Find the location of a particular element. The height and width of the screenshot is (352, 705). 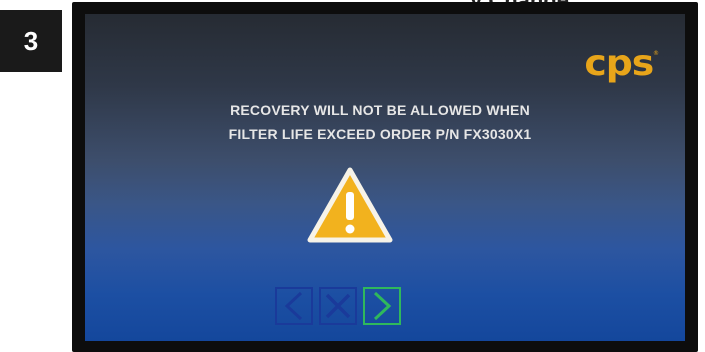

chevron-left-icon is located at coordinates (293, 306).